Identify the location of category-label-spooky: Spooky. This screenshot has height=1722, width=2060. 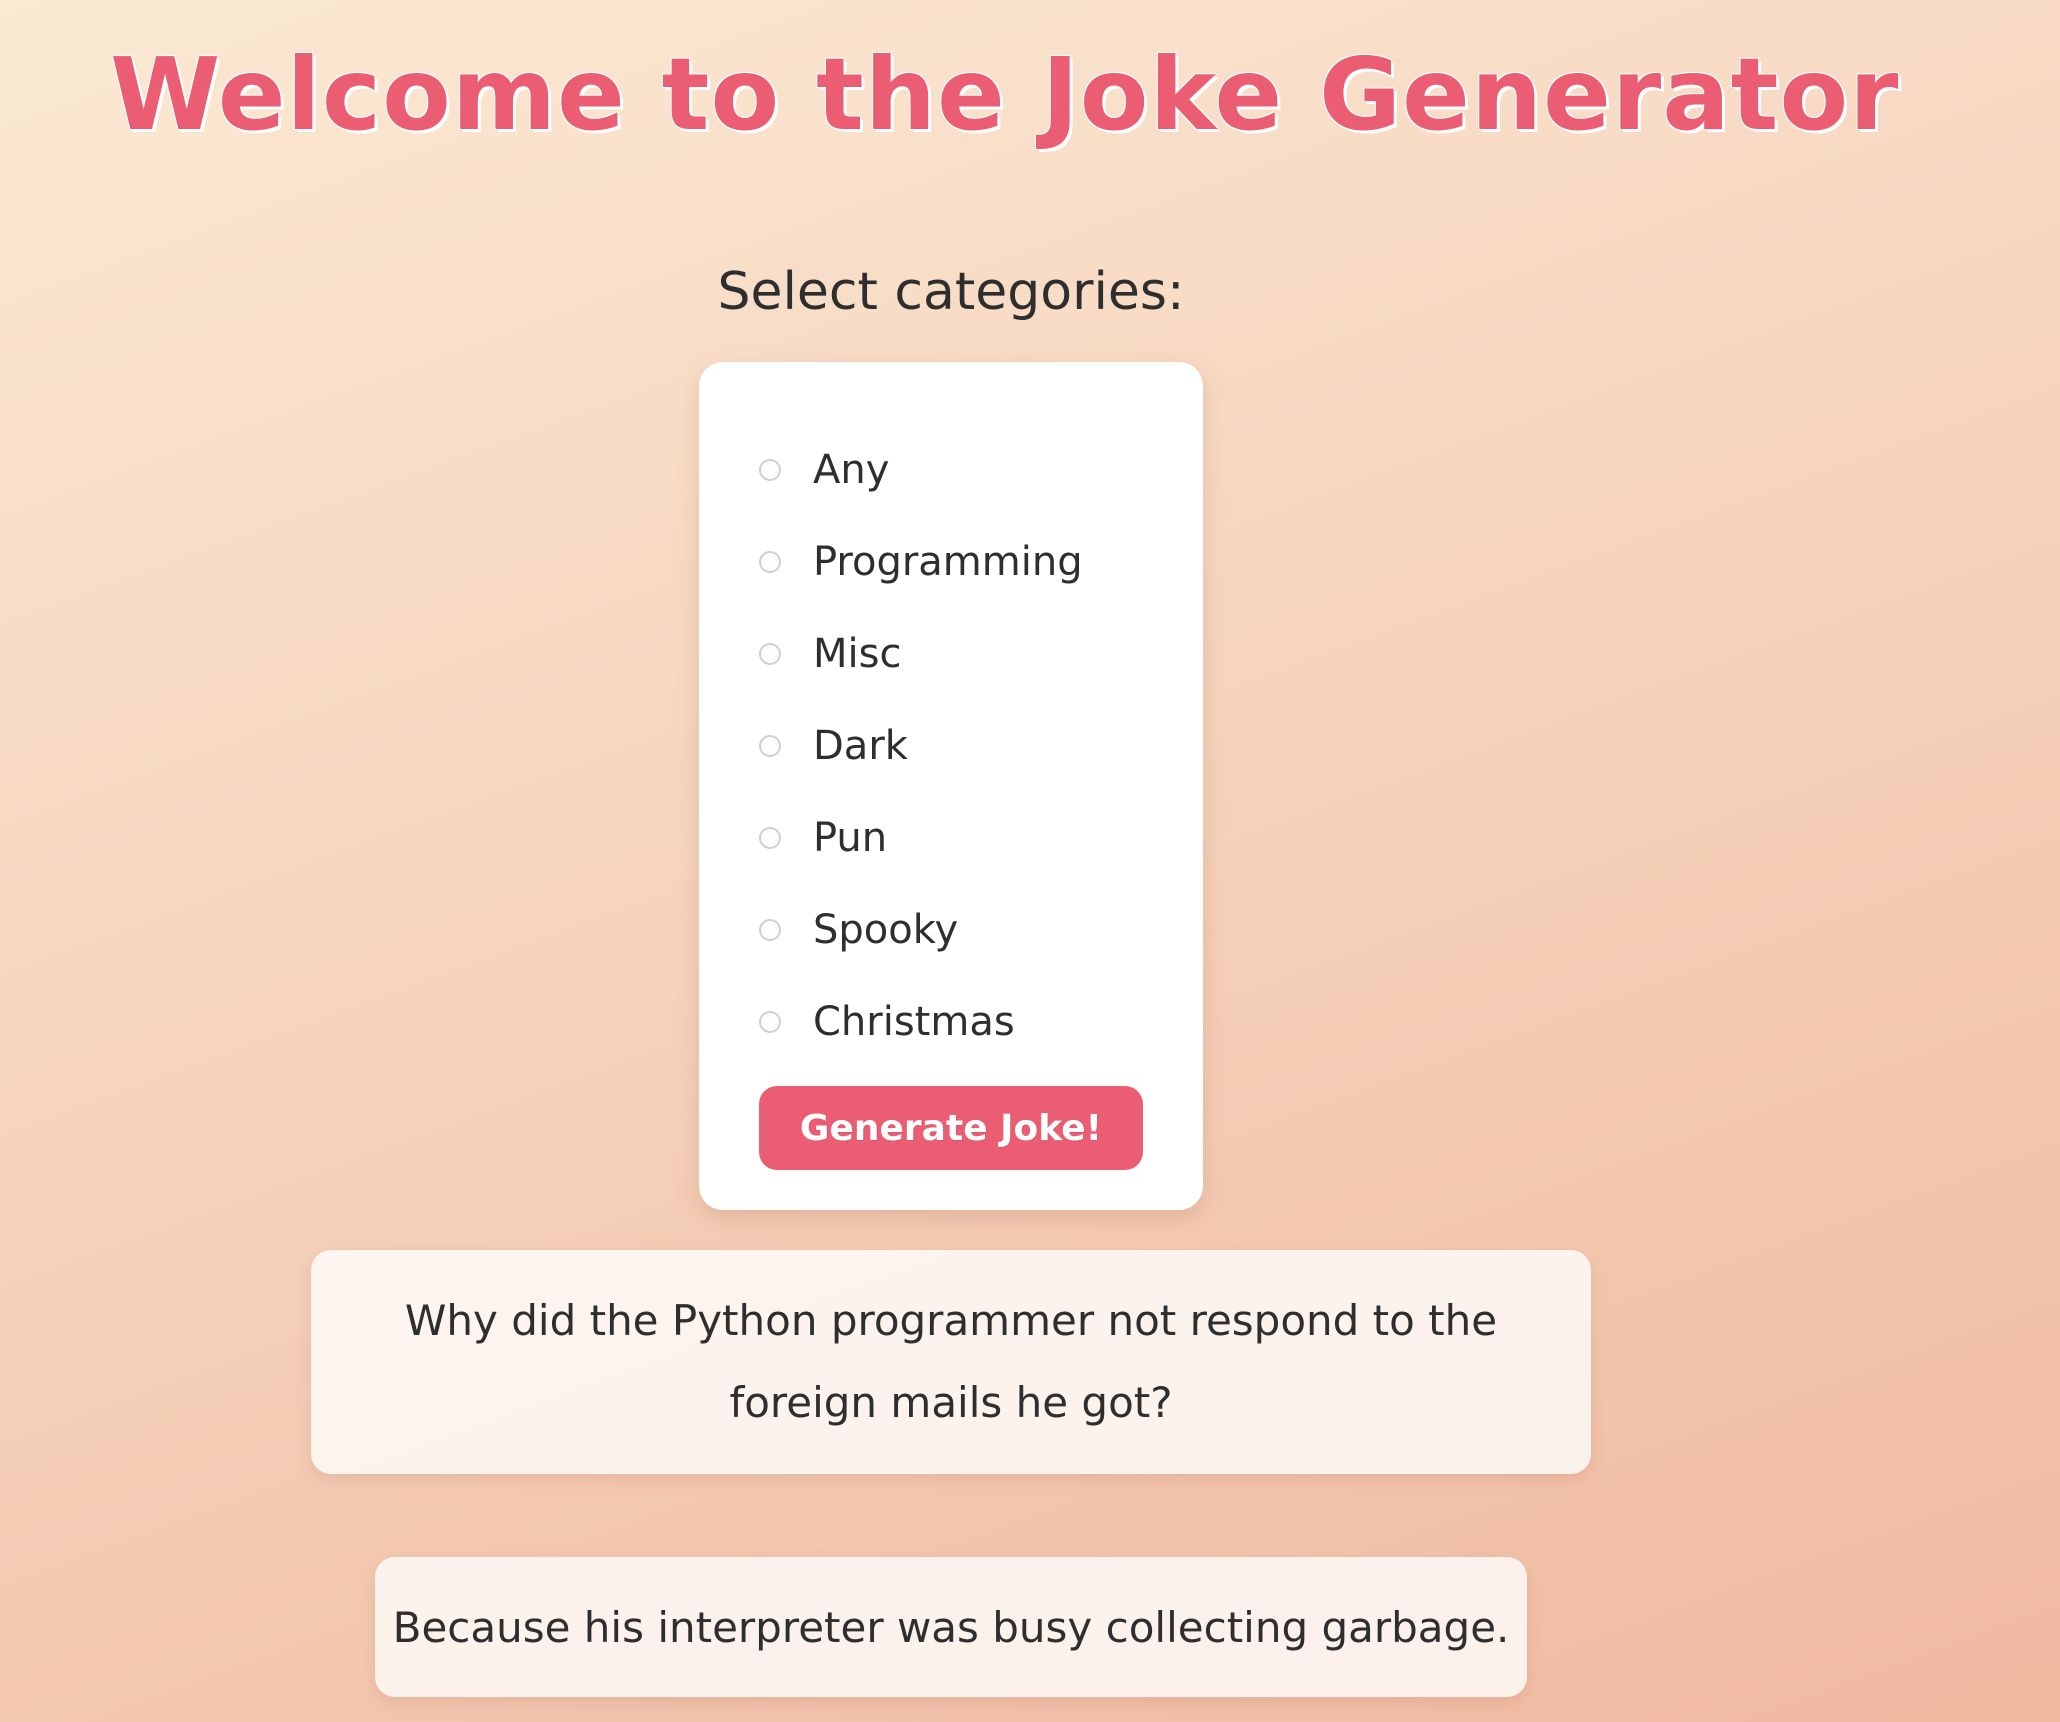
(886, 930).